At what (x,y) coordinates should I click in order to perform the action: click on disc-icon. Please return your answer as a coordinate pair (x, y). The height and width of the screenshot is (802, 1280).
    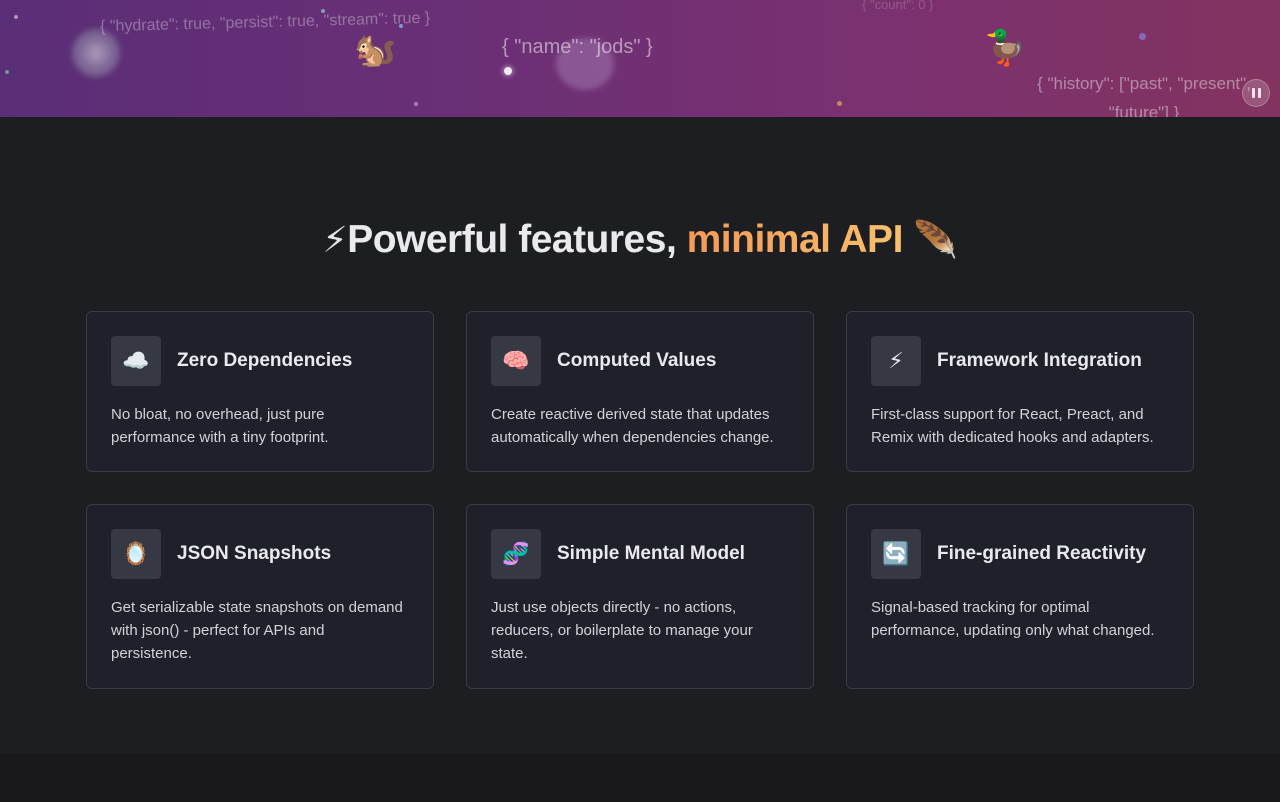
    Looking at the image, I should click on (96, 53).